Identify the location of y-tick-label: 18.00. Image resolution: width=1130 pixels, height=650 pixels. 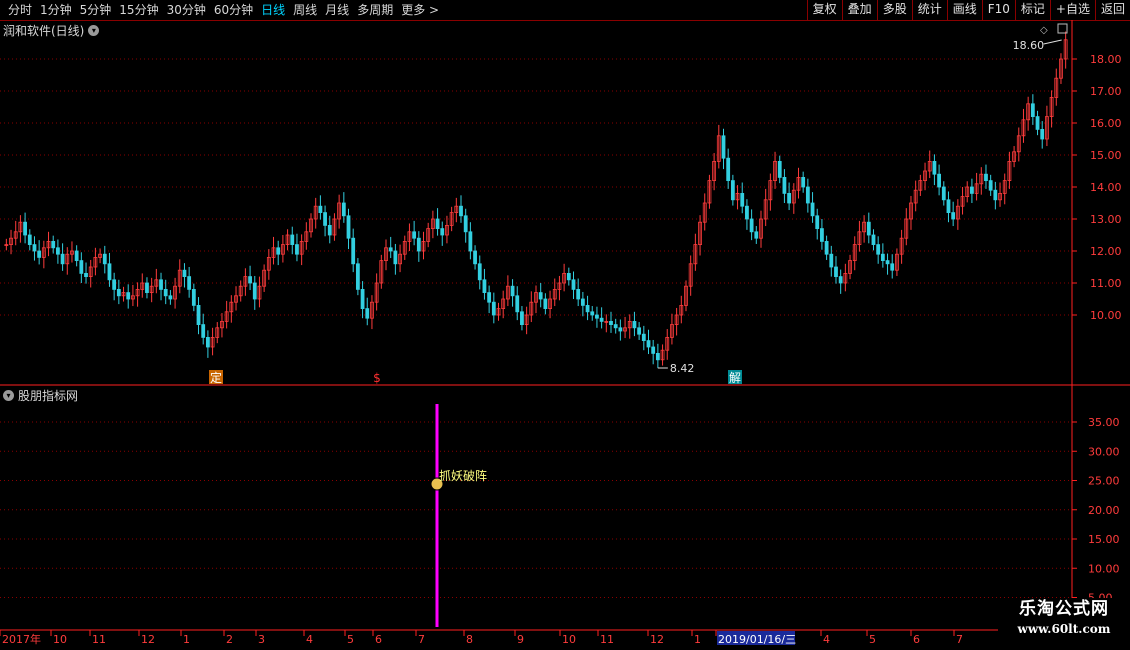
(1106, 59).